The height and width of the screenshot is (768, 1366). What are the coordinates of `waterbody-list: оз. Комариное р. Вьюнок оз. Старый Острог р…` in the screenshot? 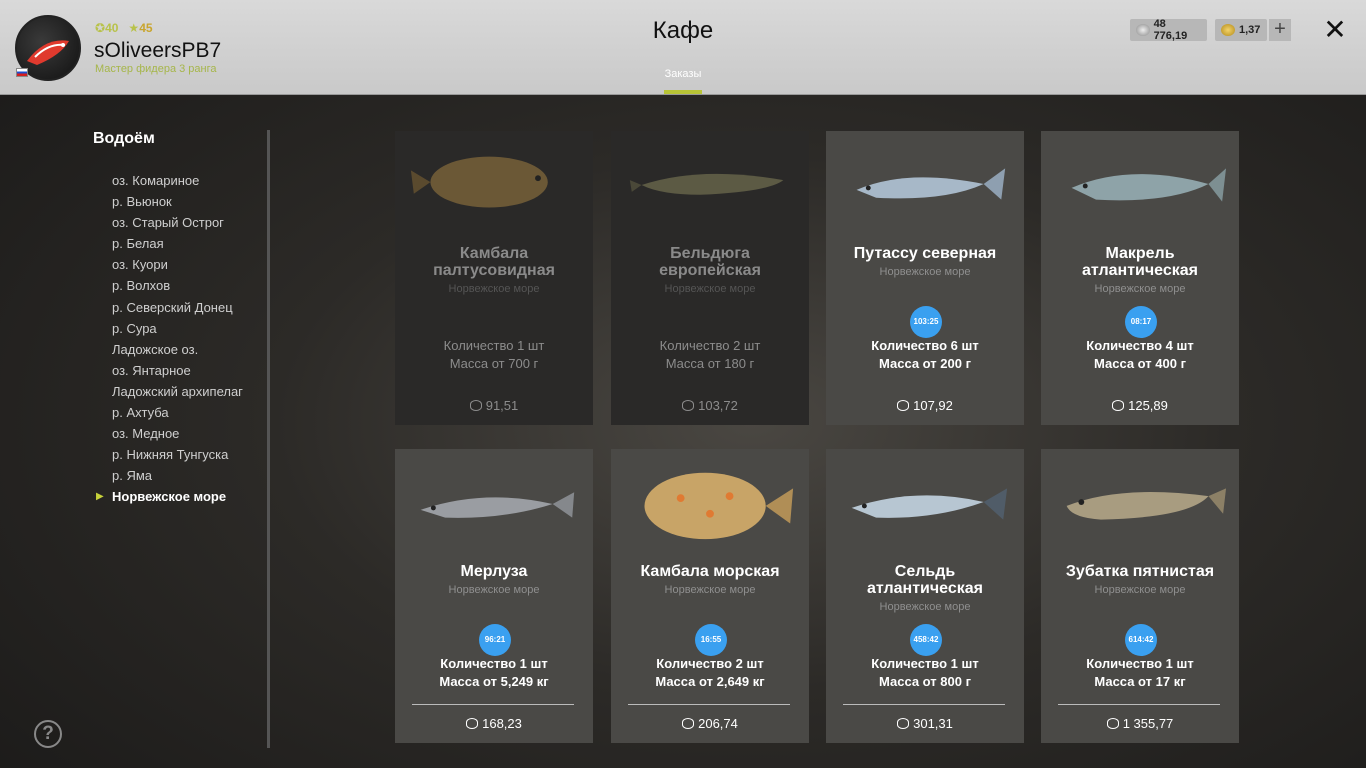 It's located at (169, 339).